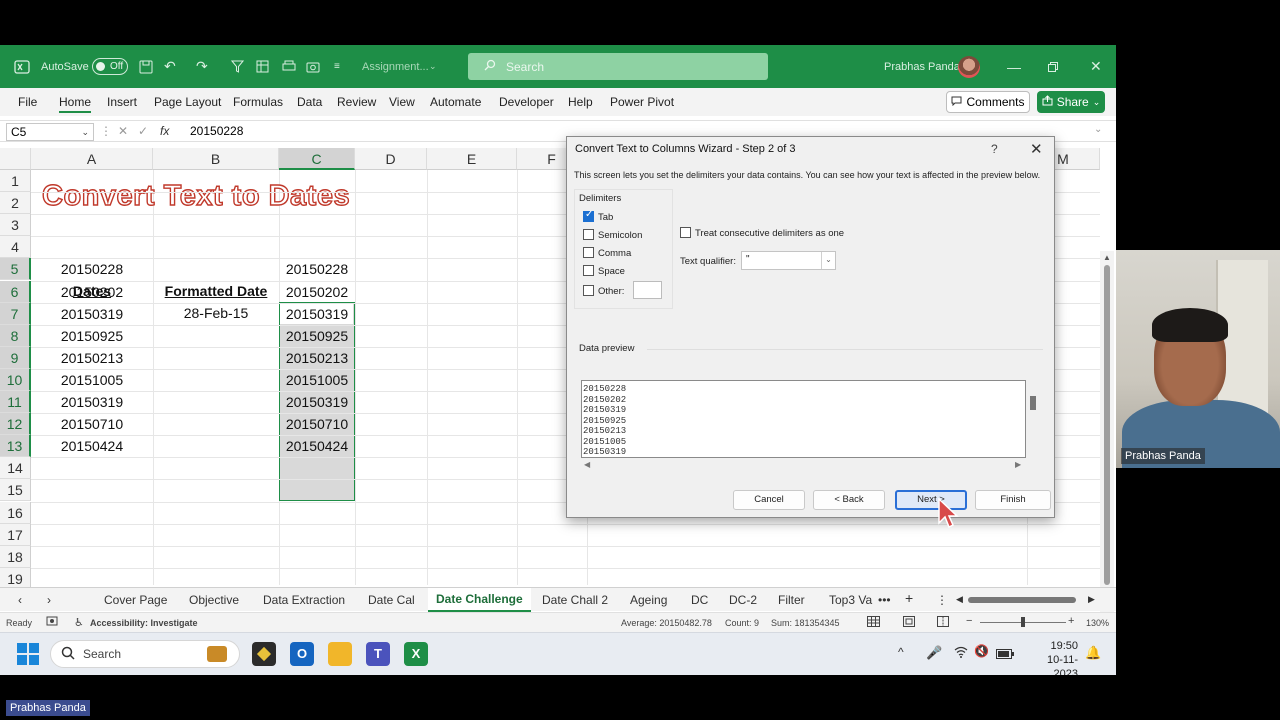  What do you see at coordinates (433, 66) in the screenshot?
I see `chevron-down-icon: ⌄` at bounding box center [433, 66].